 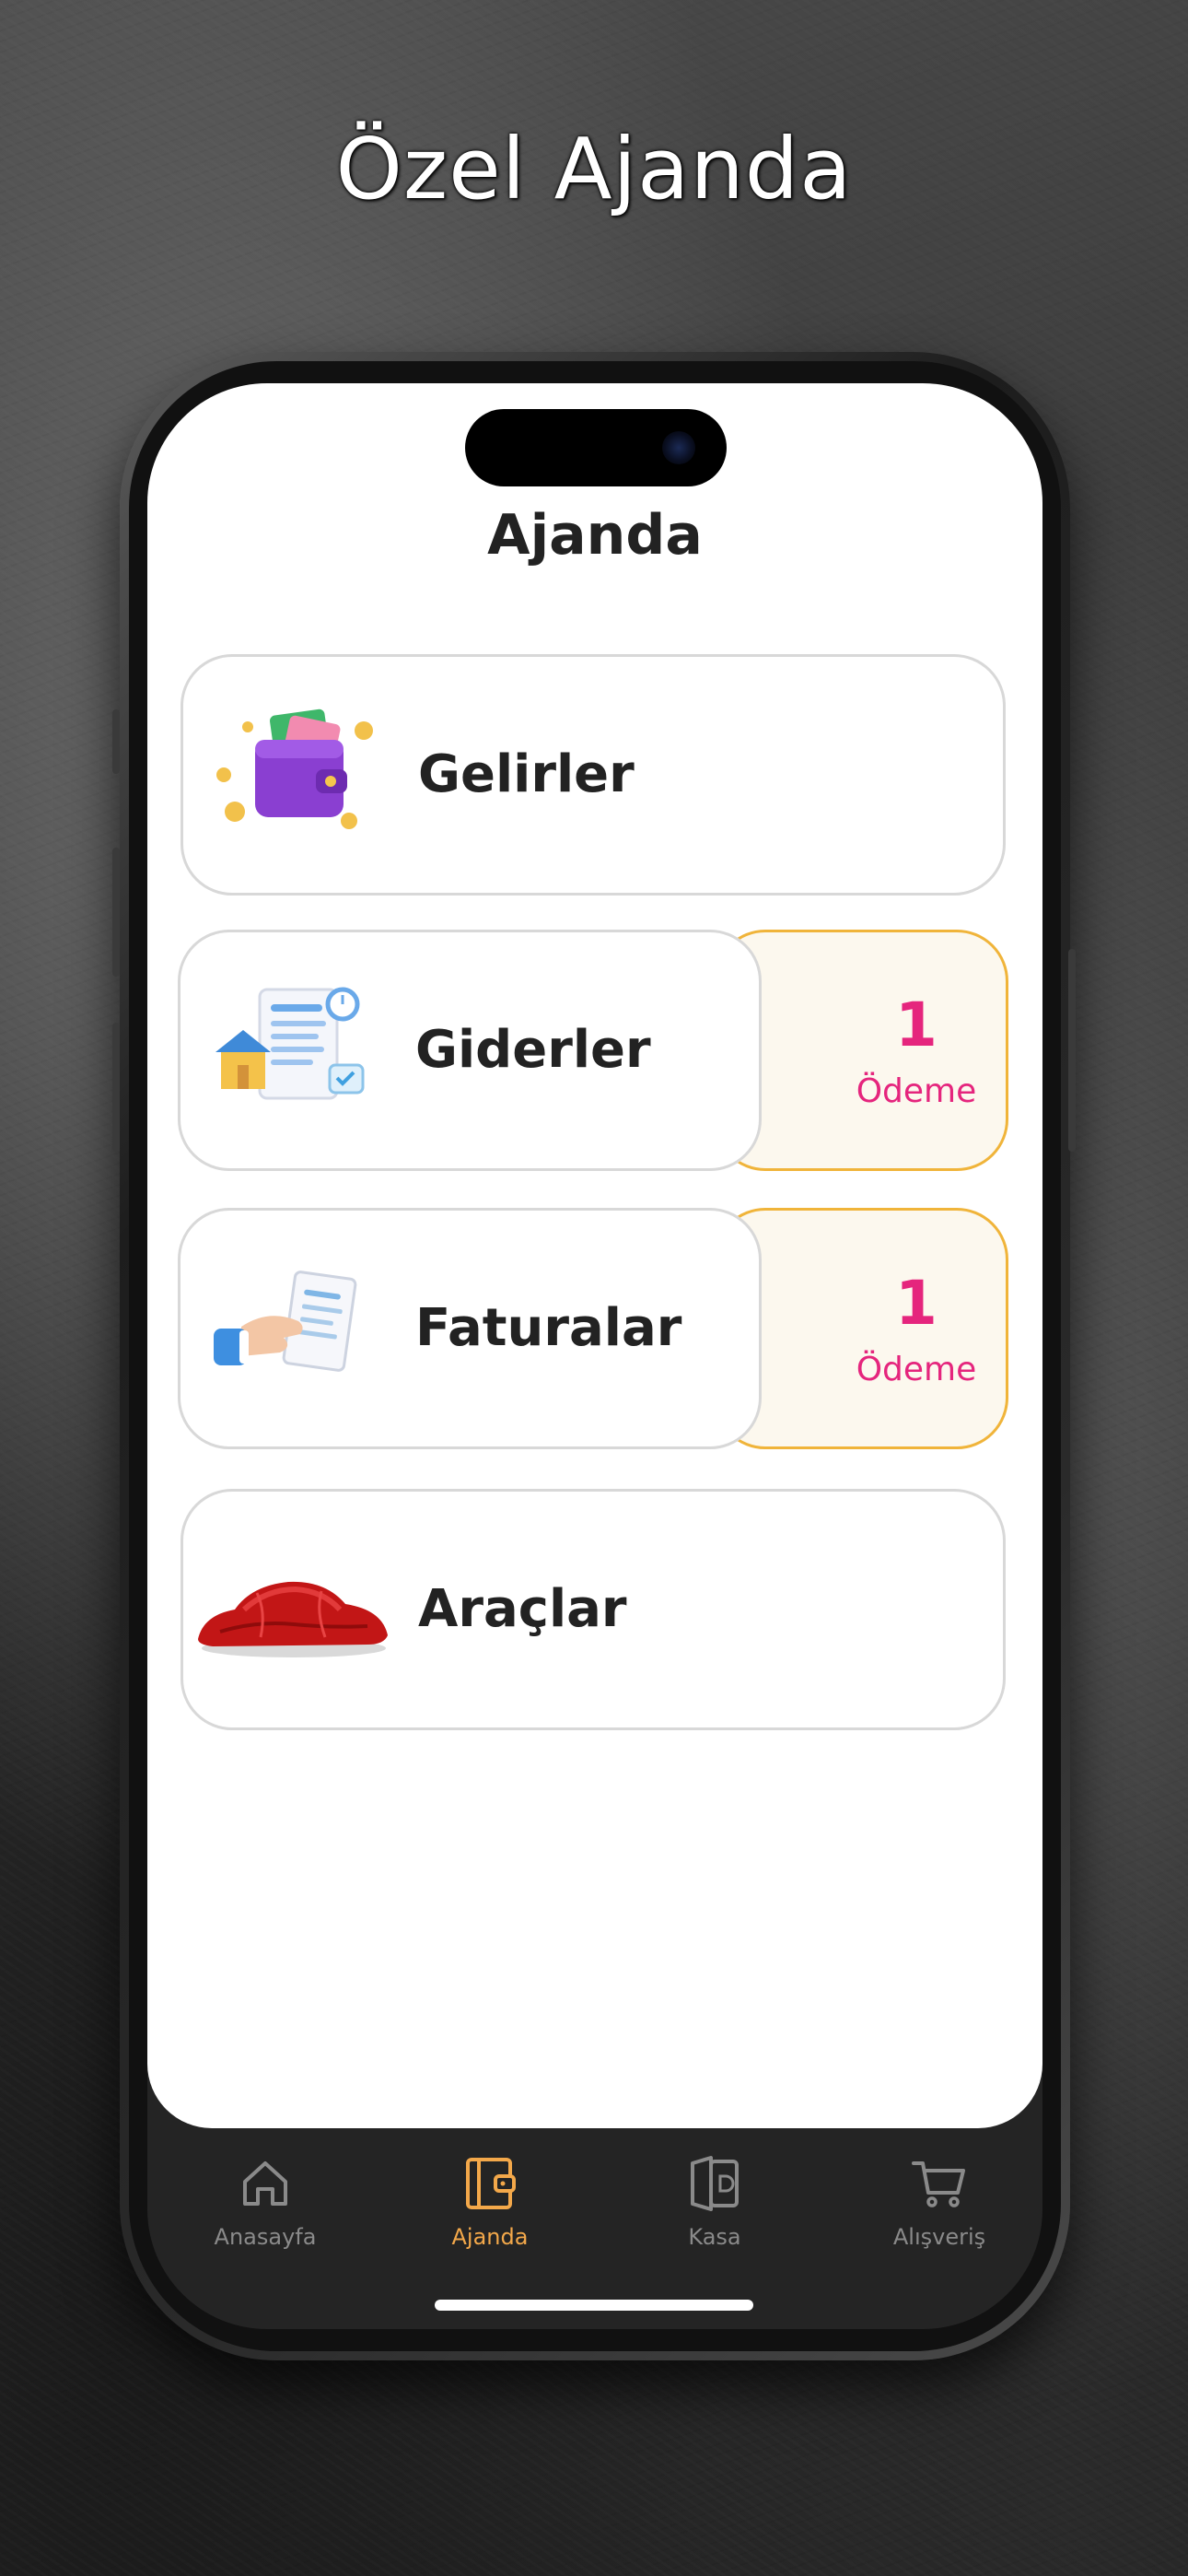 I want to click on card-faturalar: 1 Ödeme Faturalar, so click(x=593, y=1330).